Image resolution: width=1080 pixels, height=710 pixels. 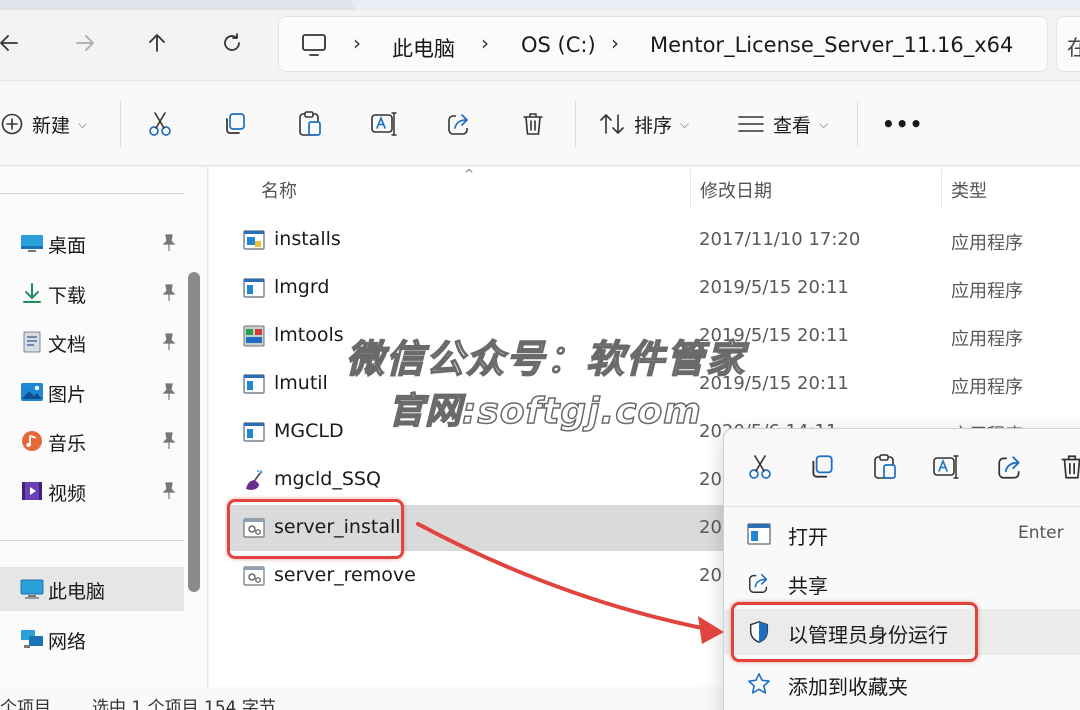 I want to click on watermark-line-2: 官网:softgj.com, so click(x=544, y=411).